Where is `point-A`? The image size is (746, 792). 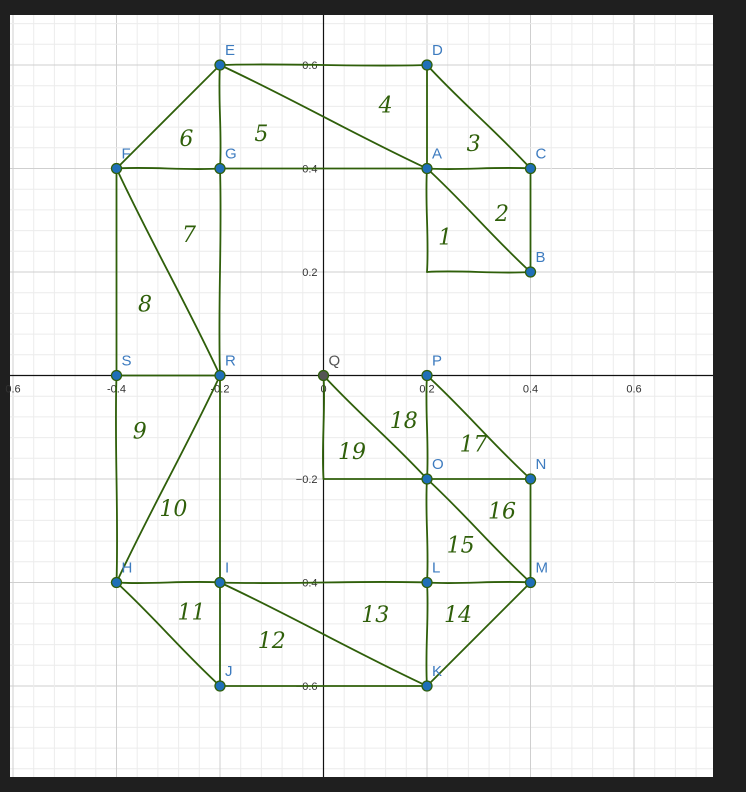 point-A is located at coordinates (427, 168).